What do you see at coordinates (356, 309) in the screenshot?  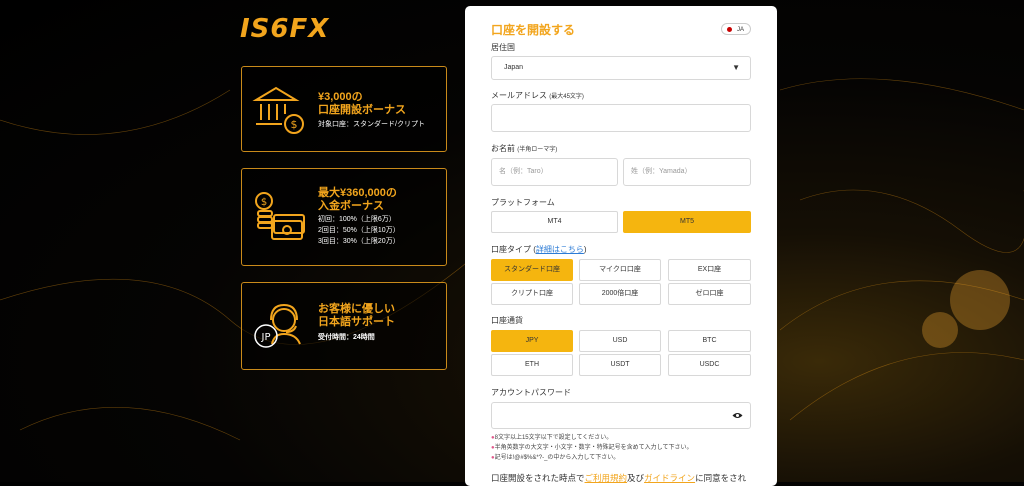 I see `promo-title-line1: お客様に優しい` at bounding box center [356, 309].